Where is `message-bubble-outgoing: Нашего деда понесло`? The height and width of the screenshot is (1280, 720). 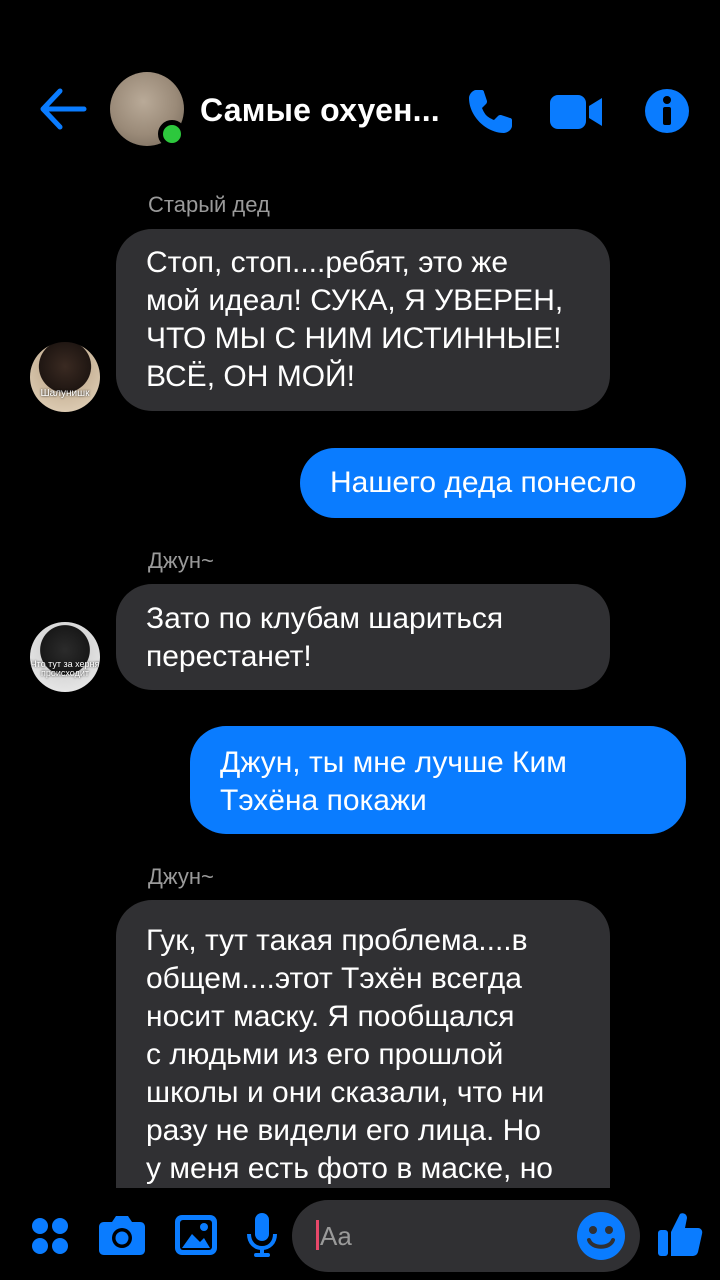 message-bubble-outgoing: Нашего деда понесло is located at coordinates (493, 483).